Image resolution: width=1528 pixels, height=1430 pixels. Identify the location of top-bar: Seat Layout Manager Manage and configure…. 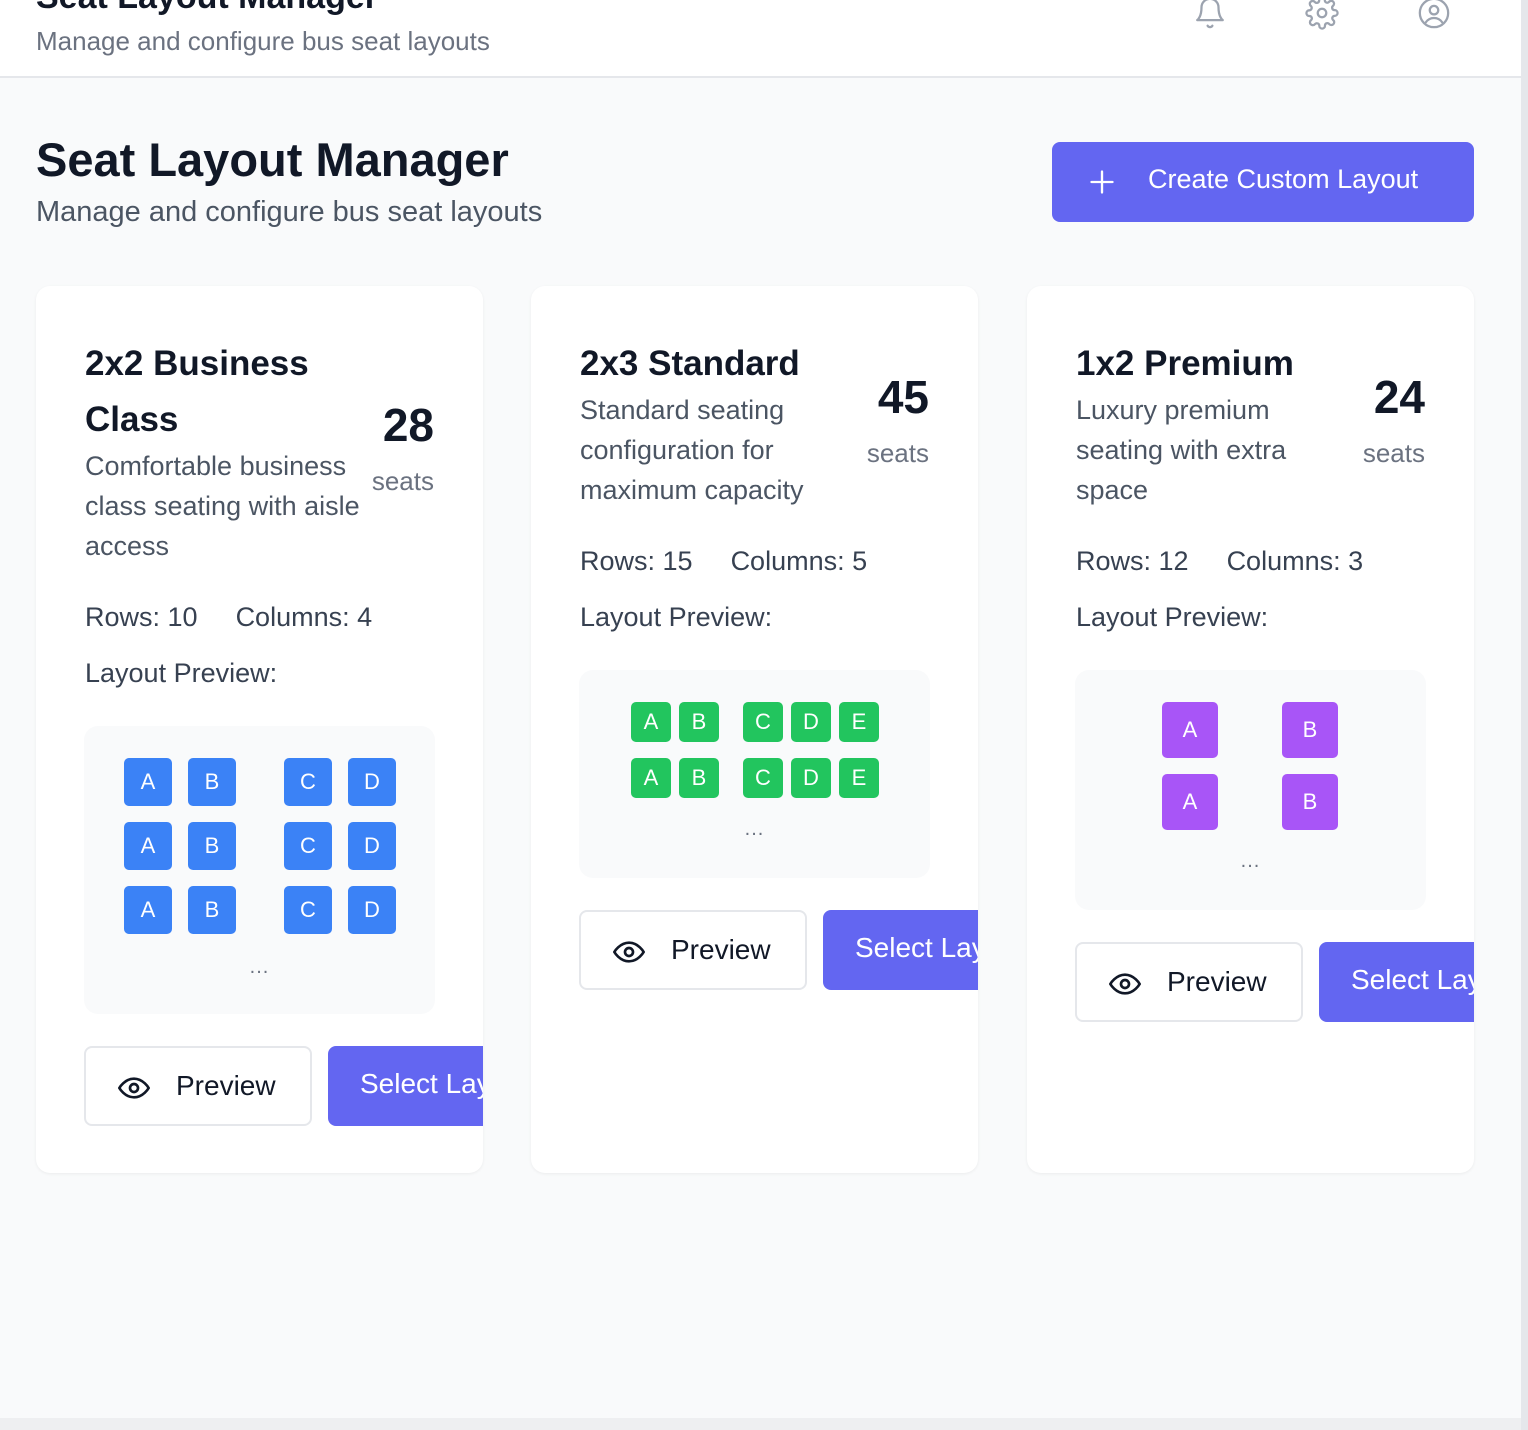
(760, 39).